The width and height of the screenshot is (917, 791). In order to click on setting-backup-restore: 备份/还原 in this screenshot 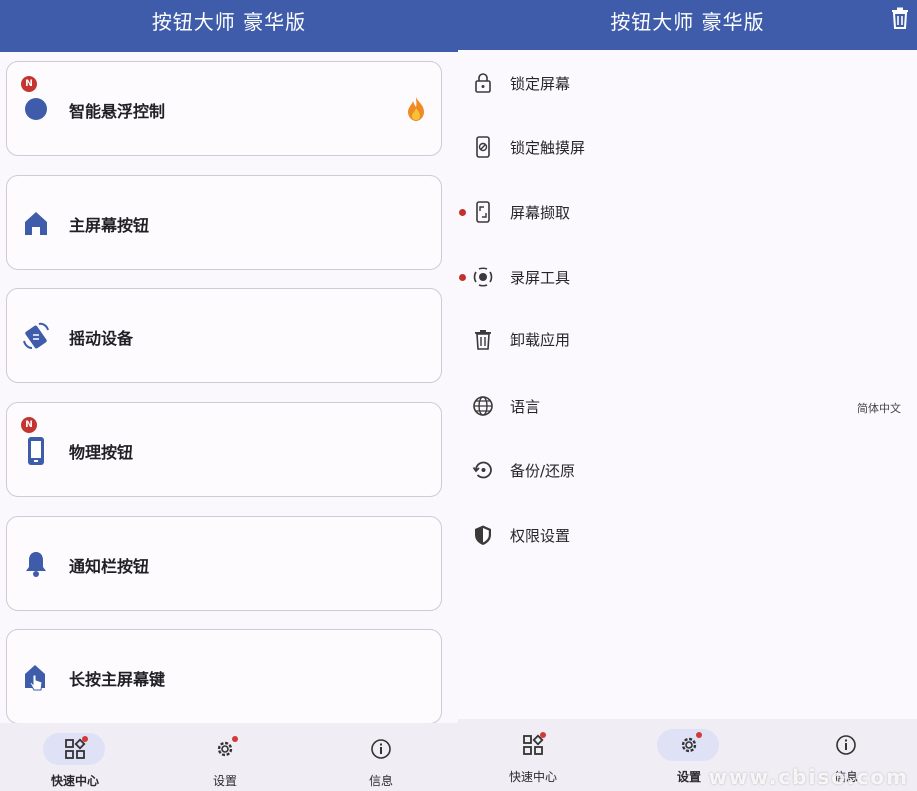, I will do `click(687, 470)`.